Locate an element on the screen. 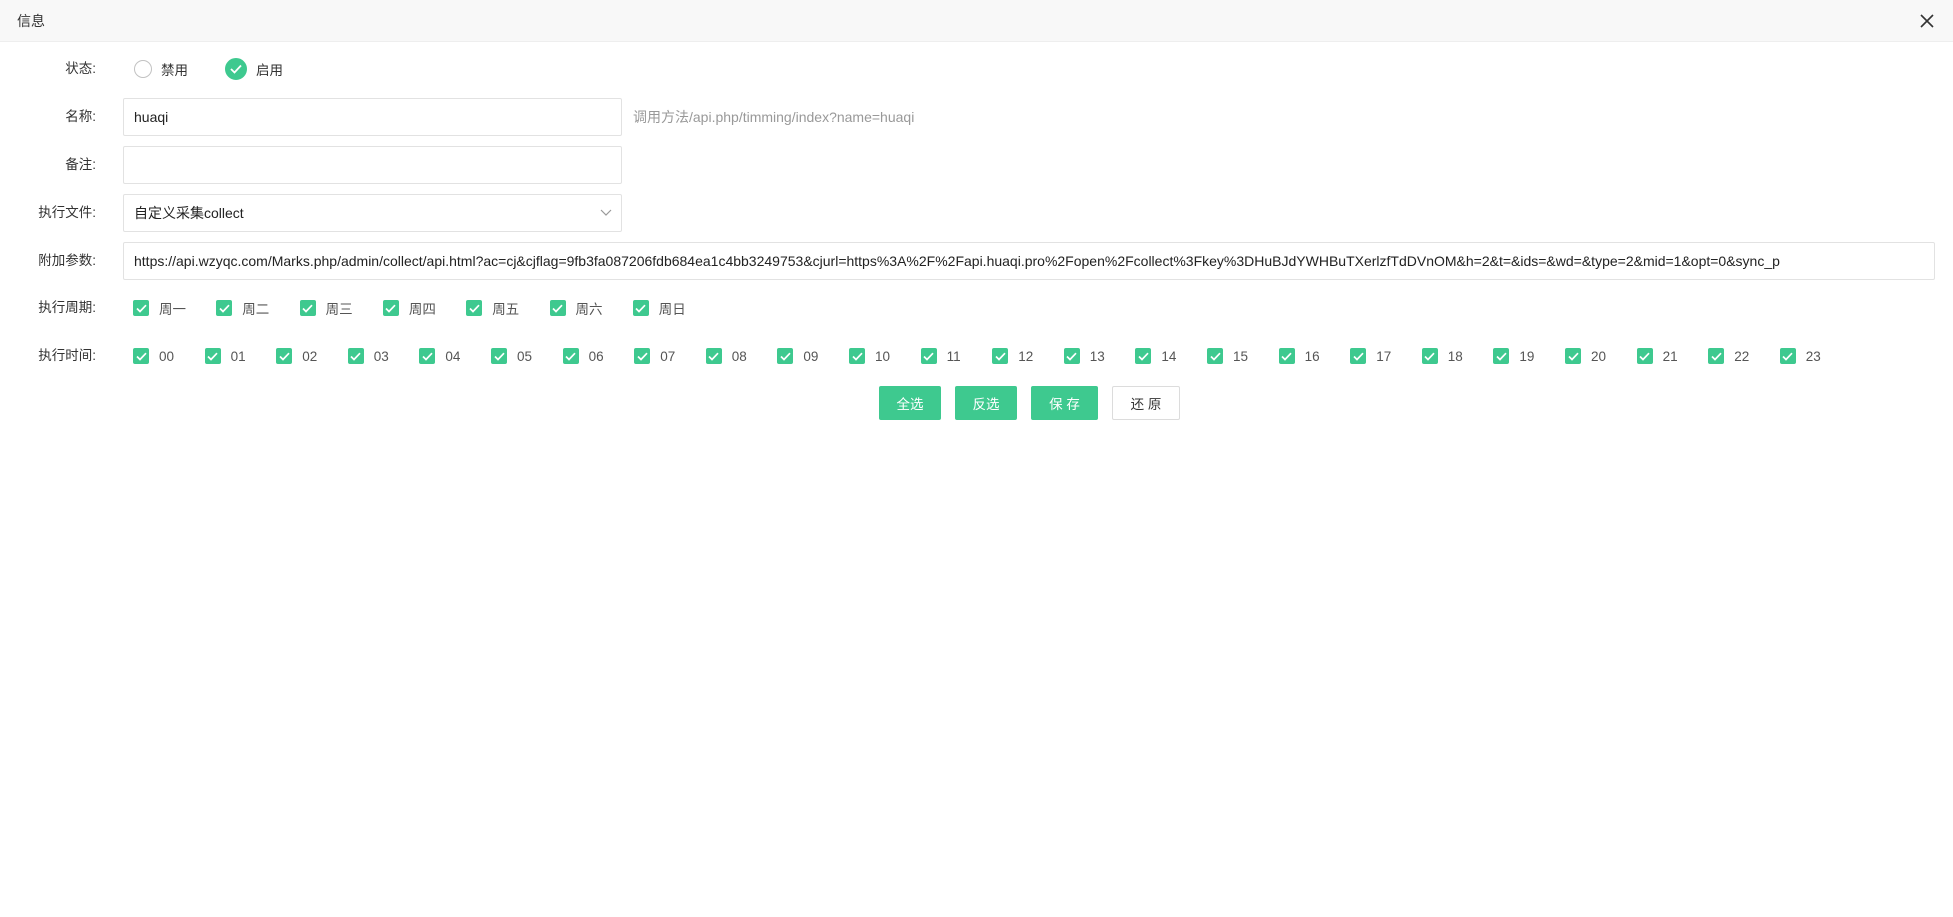 The width and height of the screenshot is (1953, 917). checkbox-label: 12 is located at coordinates (1026, 356).